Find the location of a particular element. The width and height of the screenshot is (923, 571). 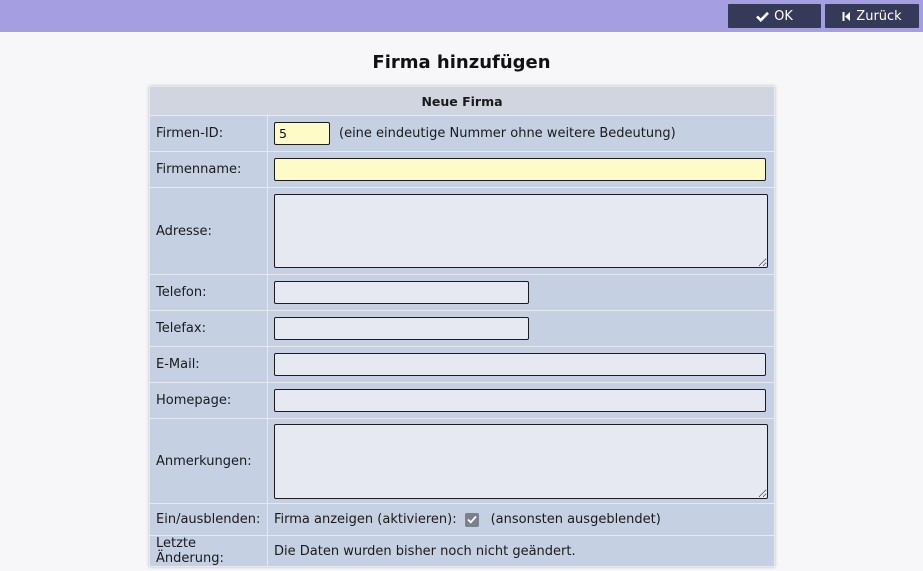

visibility-checkbox is located at coordinates (471, 519).